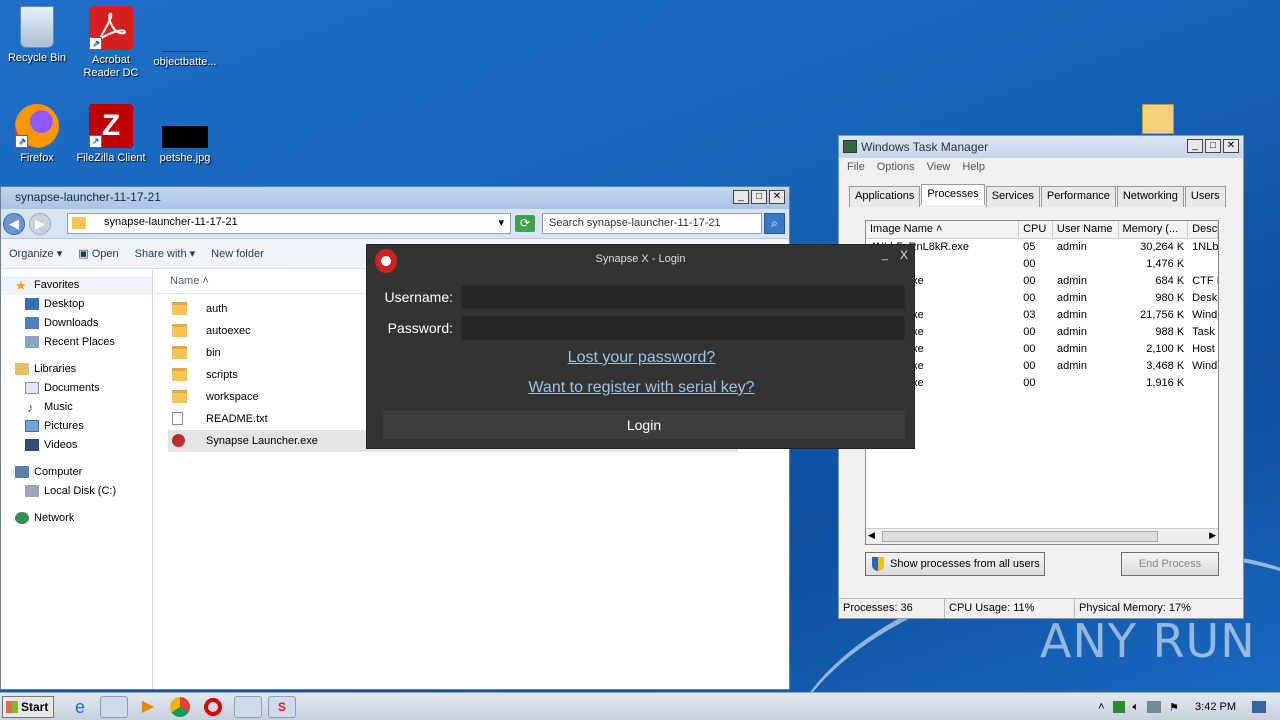 The height and width of the screenshot is (720, 1280). What do you see at coordinates (1029, 264) in the screenshot?
I see `process-cpu: 00` at bounding box center [1029, 264].